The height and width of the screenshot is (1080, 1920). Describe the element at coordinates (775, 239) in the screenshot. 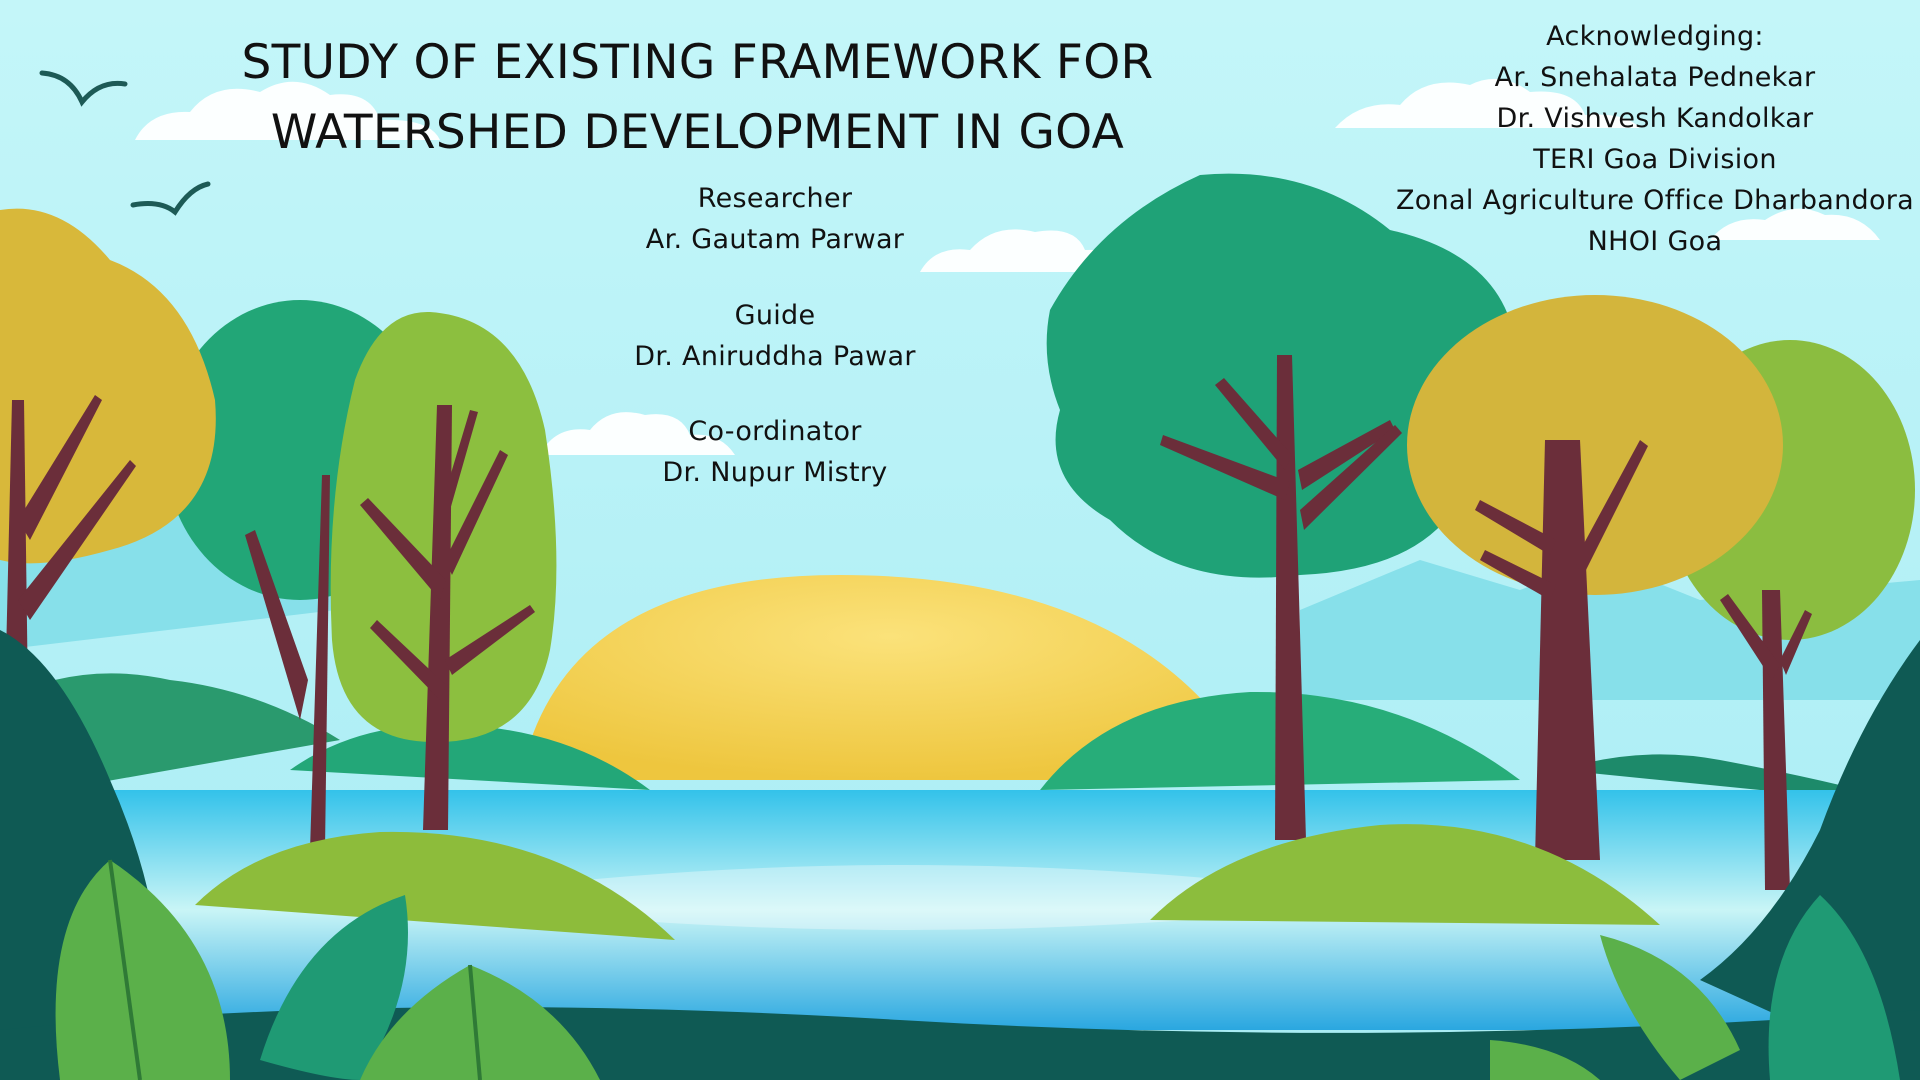

I see `researcher-name: Ar. Gautam Parwar` at that location.